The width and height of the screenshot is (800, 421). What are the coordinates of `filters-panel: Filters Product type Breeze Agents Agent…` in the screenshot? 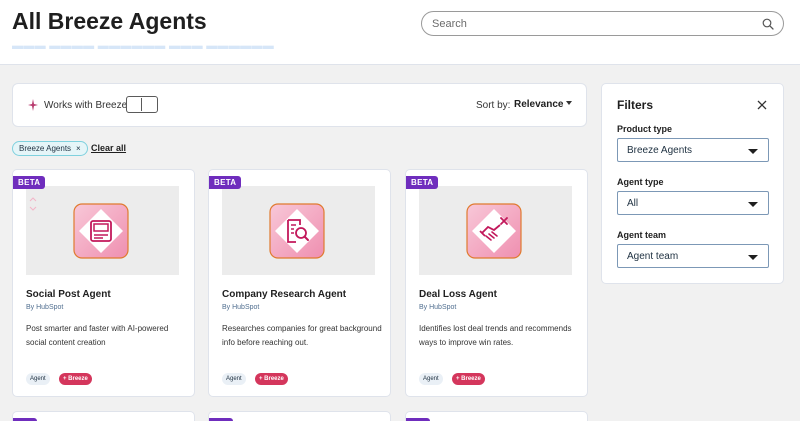 It's located at (692, 183).